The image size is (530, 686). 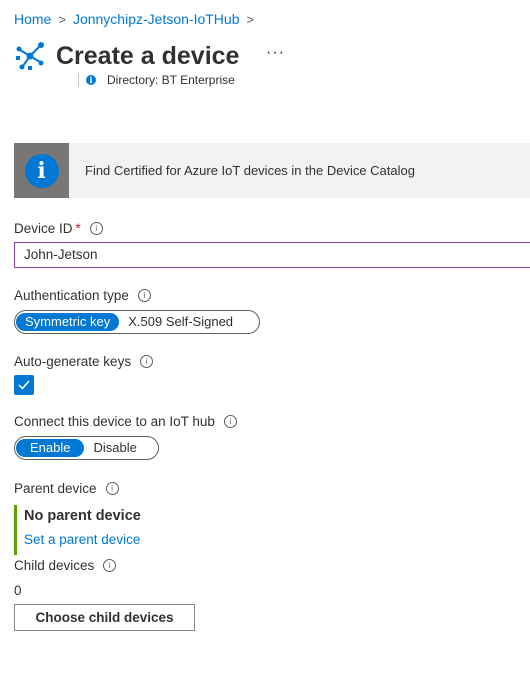 I want to click on autogen-keys-label: Auto-generate keys i, so click(x=84, y=361).